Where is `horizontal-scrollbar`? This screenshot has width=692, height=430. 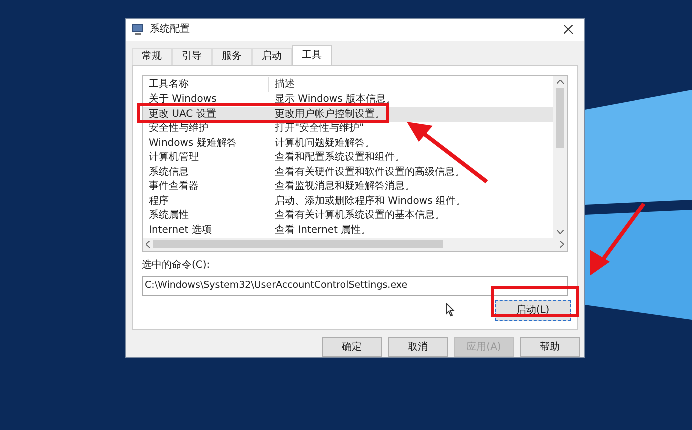
horizontal-scrollbar is located at coordinates (355, 244).